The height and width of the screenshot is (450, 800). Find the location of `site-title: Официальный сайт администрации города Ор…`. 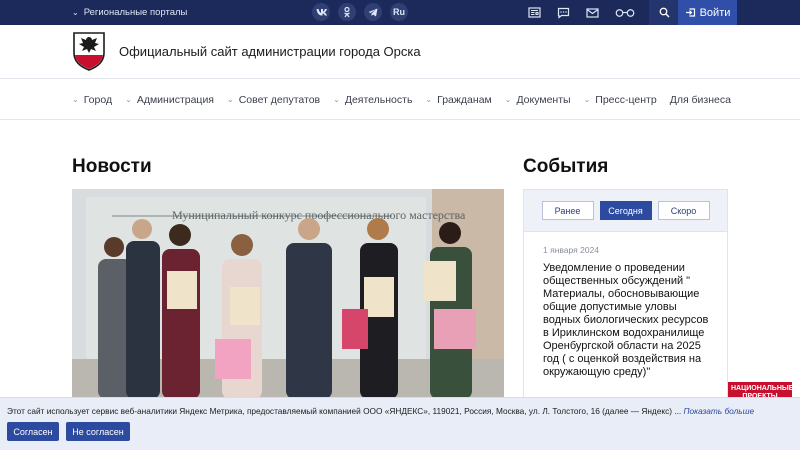

site-title: Официальный сайт администрации города Ор… is located at coordinates (270, 51).